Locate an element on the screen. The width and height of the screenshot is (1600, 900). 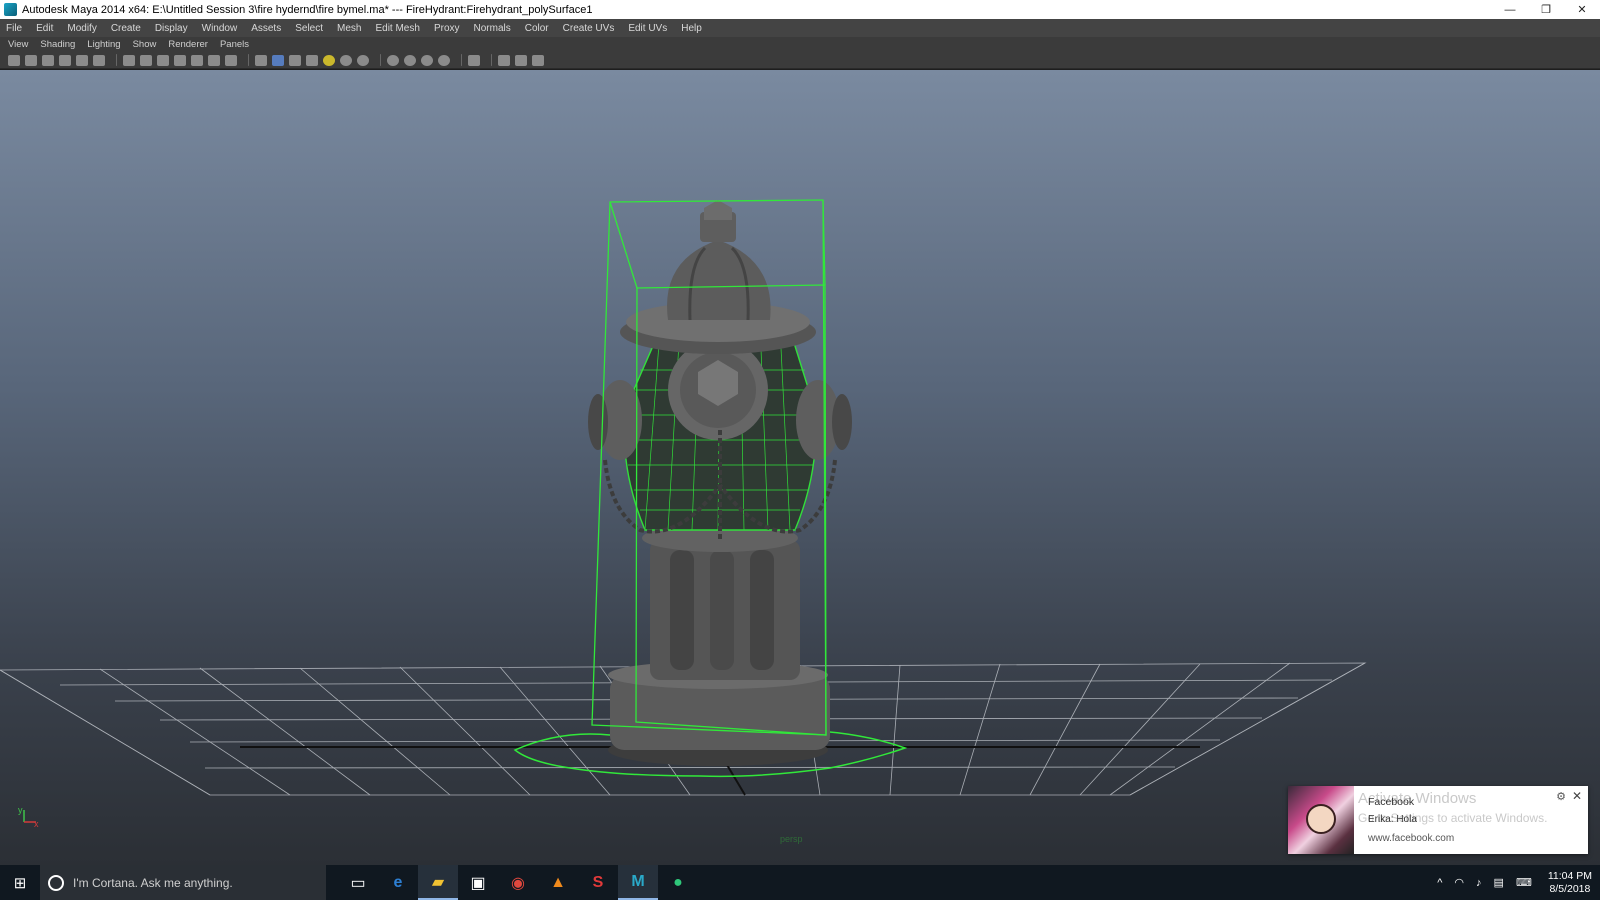
system-tray: ^ ◠ ♪ ▤ ⌨ 11:04 PM 8/5/2018 is located at coordinates (1515, 882).